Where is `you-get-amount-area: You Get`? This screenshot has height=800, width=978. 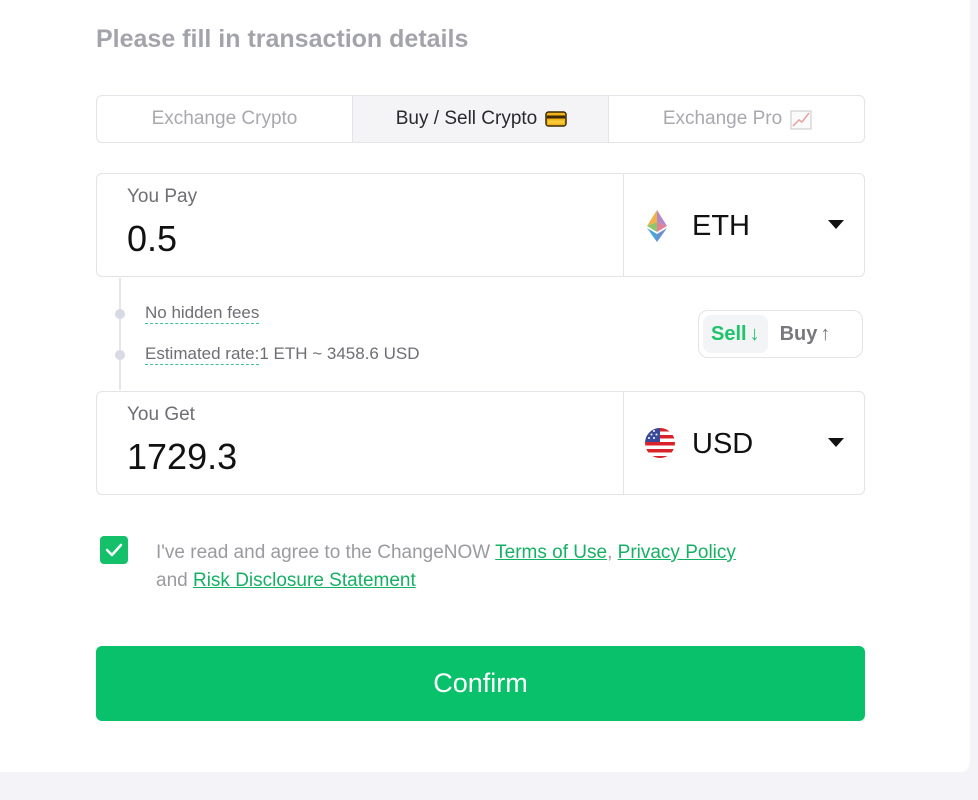 you-get-amount-area: You Get is located at coordinates (360, 443).